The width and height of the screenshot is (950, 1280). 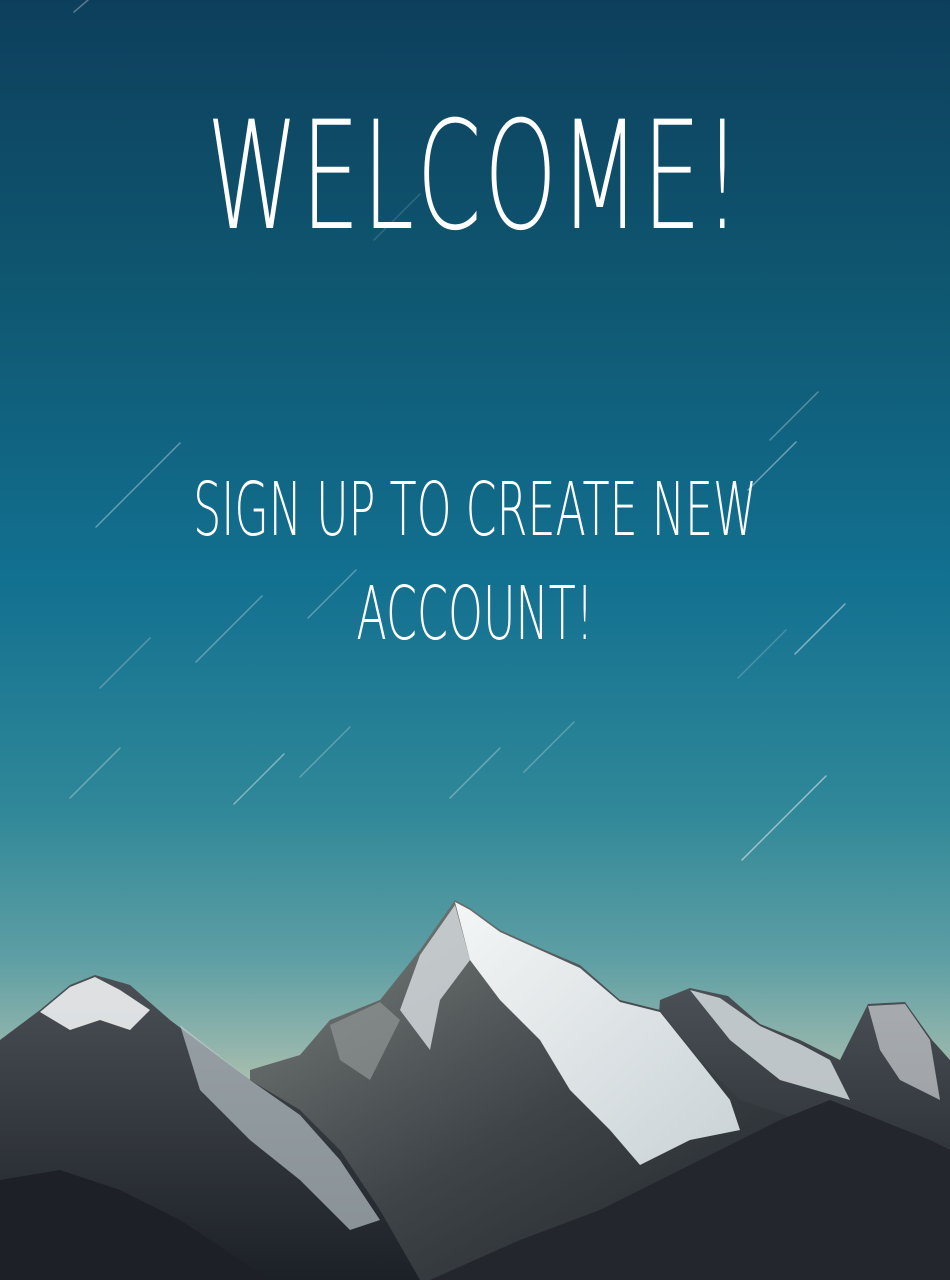 I want to click on welcome-title: WELCOME!, so click(x=475, y=177).